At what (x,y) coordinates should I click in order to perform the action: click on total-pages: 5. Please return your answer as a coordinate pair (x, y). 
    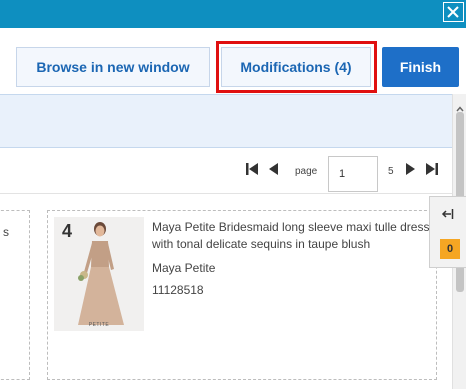
    Looking at the image, I should click on (391, 171).